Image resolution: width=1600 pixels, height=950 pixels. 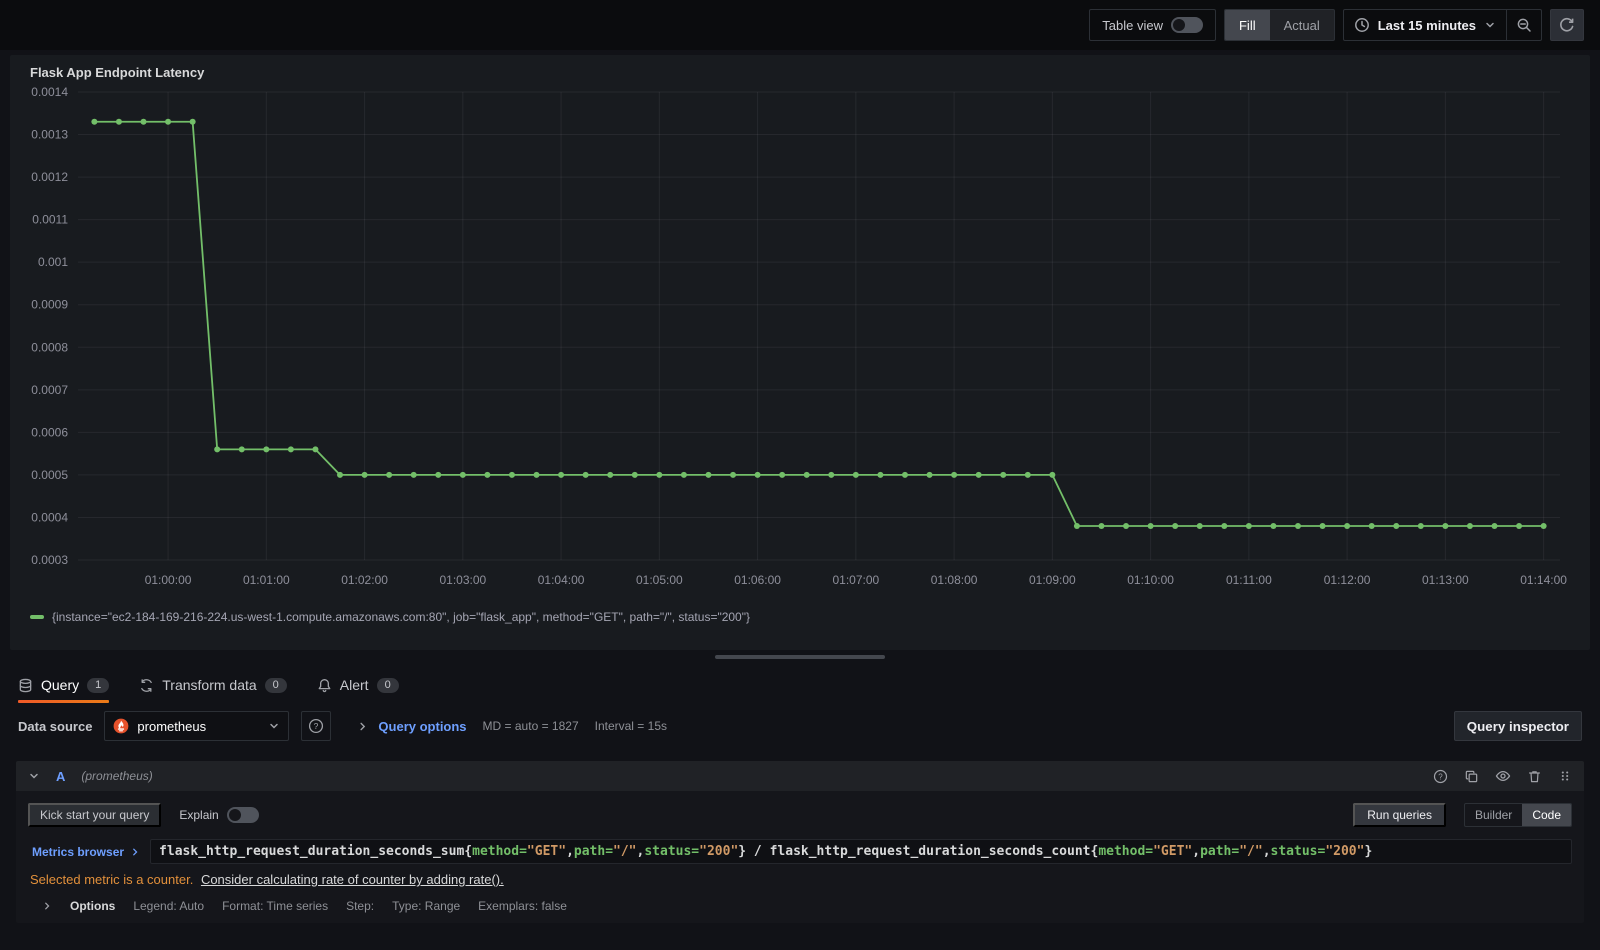 What do you see at coordinates (1302, 25) in the screenshot?
I see `actual-option: Actual` at bounding box center [1302, 25].